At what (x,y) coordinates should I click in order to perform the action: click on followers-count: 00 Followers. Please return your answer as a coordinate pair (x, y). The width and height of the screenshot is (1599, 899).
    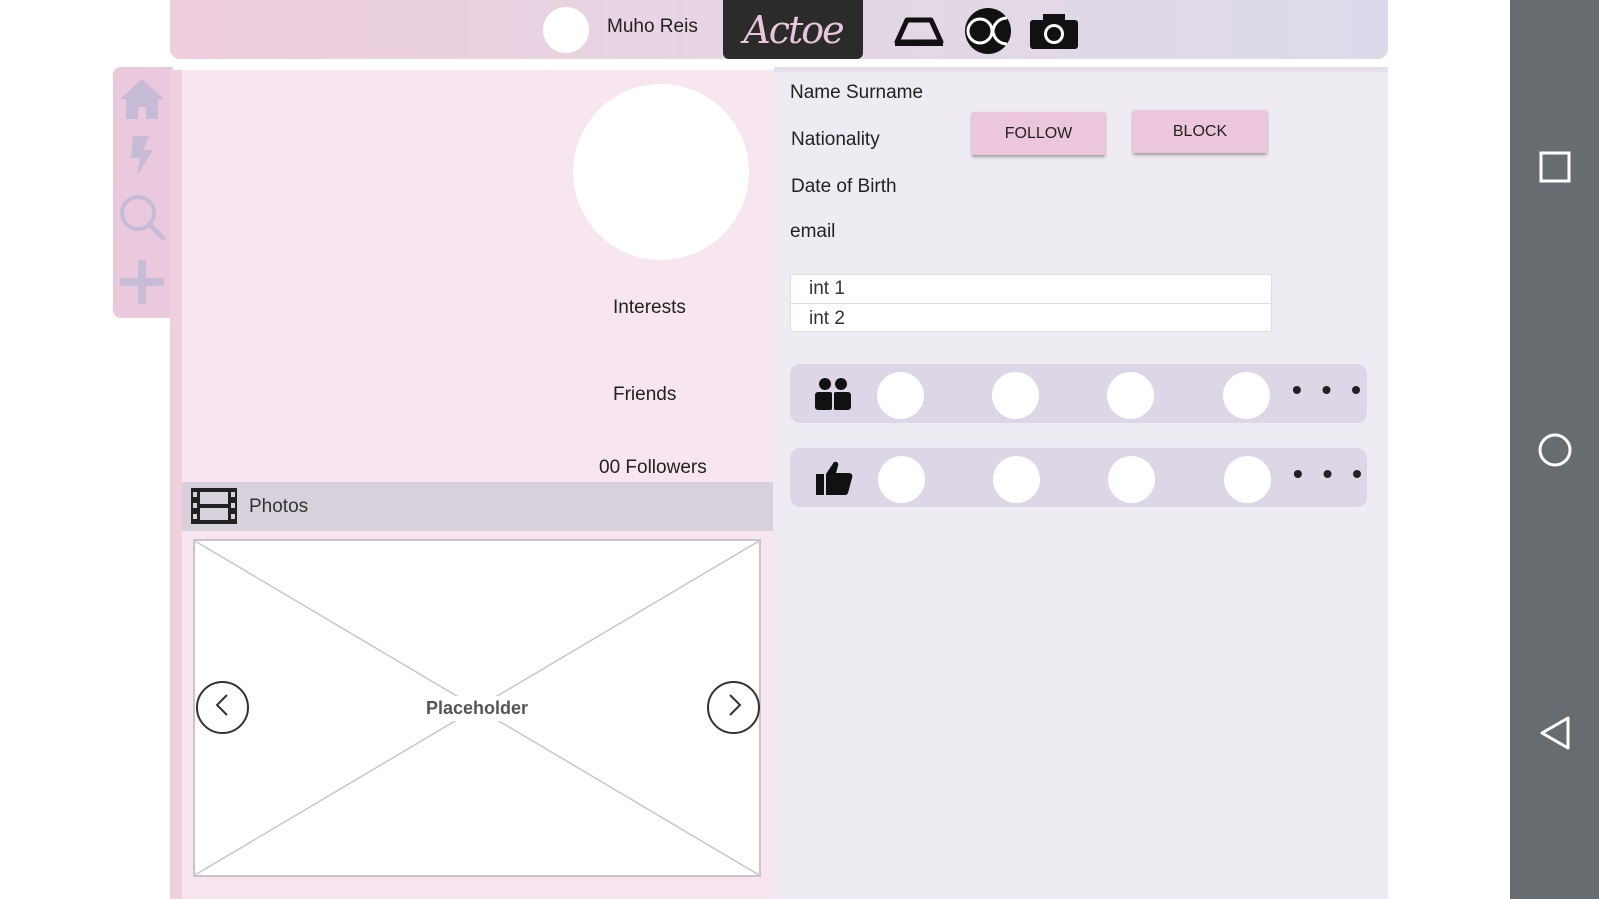
    Looking at the image, I should click on (653, 467).